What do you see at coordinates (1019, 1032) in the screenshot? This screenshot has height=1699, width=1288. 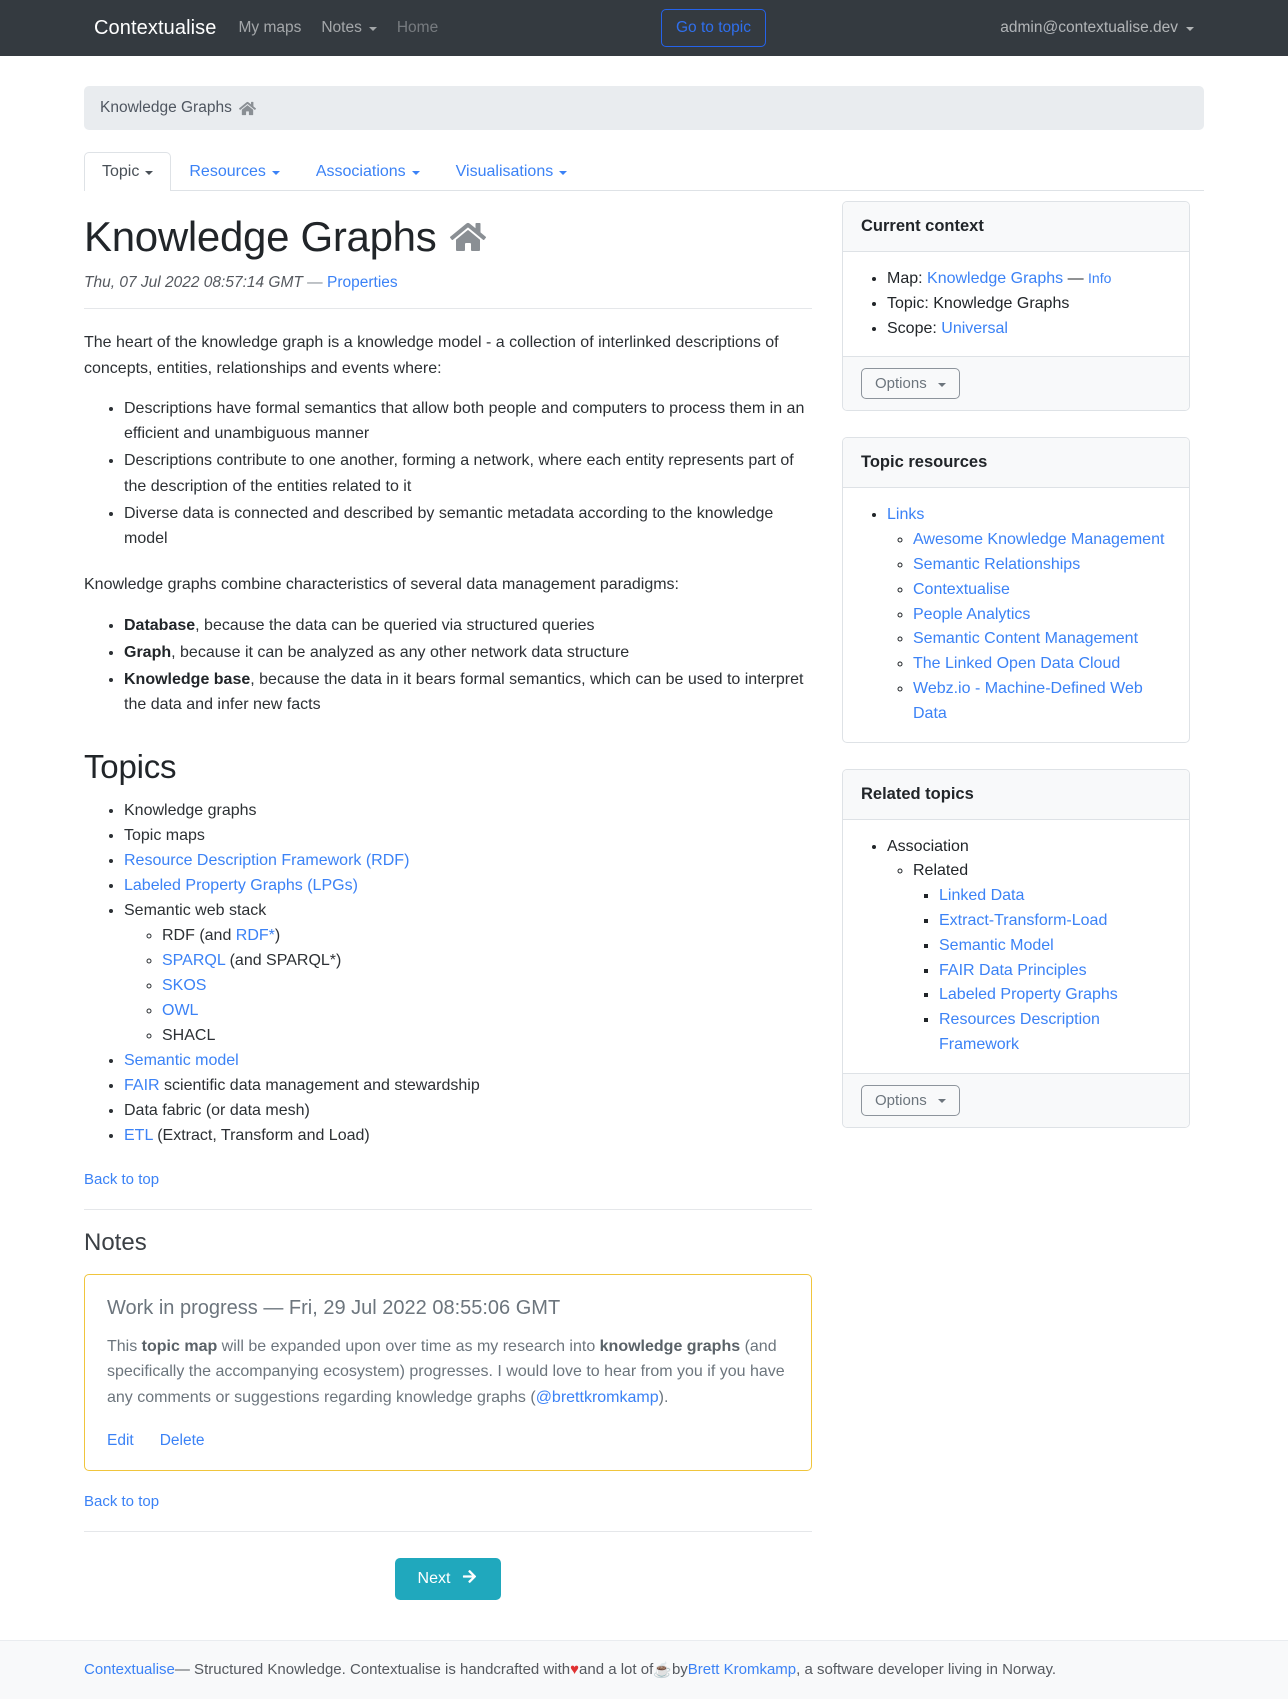 I see `related-topic-link: Resources Description Framework` at bounding box center [1019, 1032].